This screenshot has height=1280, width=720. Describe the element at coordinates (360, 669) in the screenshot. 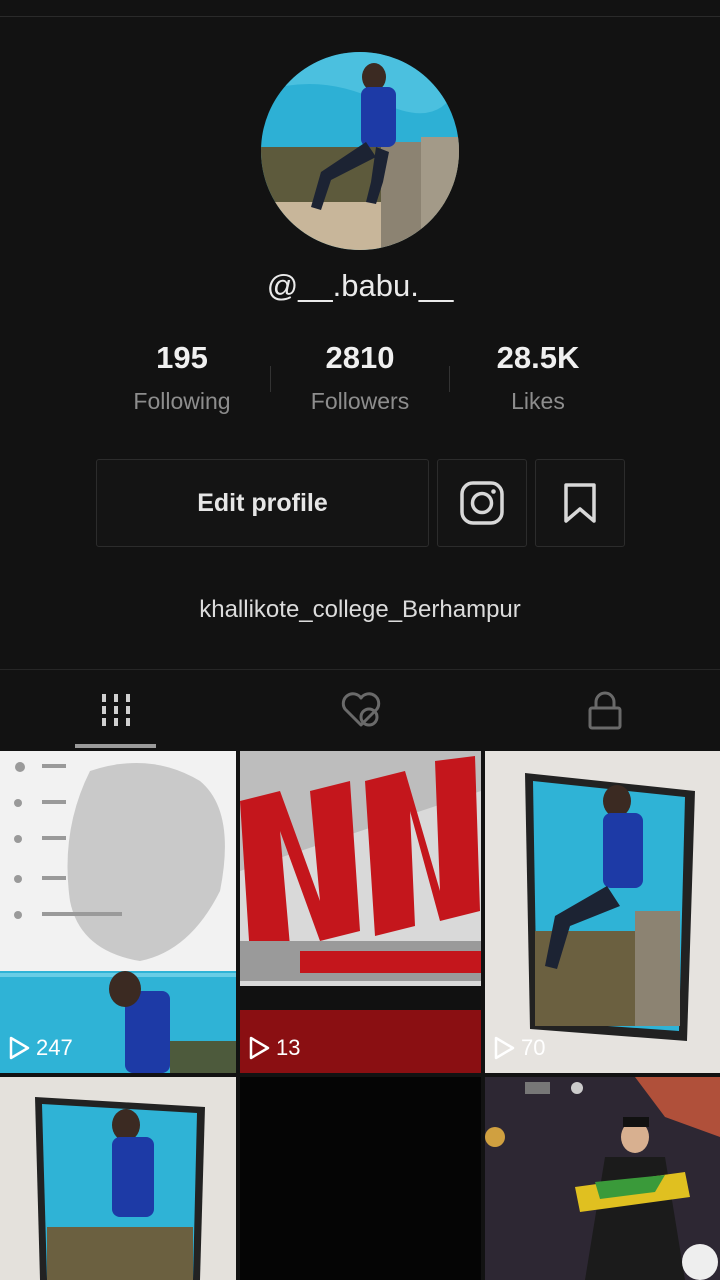

I see `tabs-divider` at that location.